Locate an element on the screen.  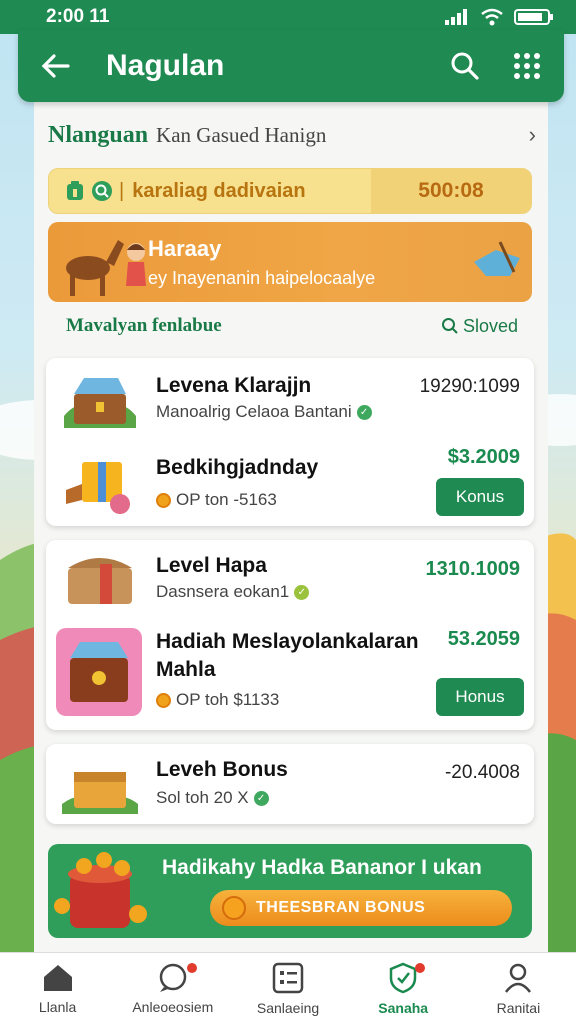
horse-girl-icon is located at coordinates (106, 268).